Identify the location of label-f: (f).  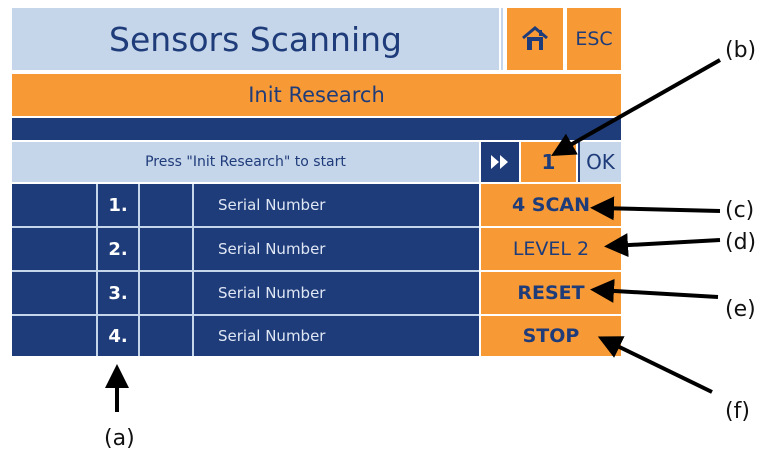
(737, 411).